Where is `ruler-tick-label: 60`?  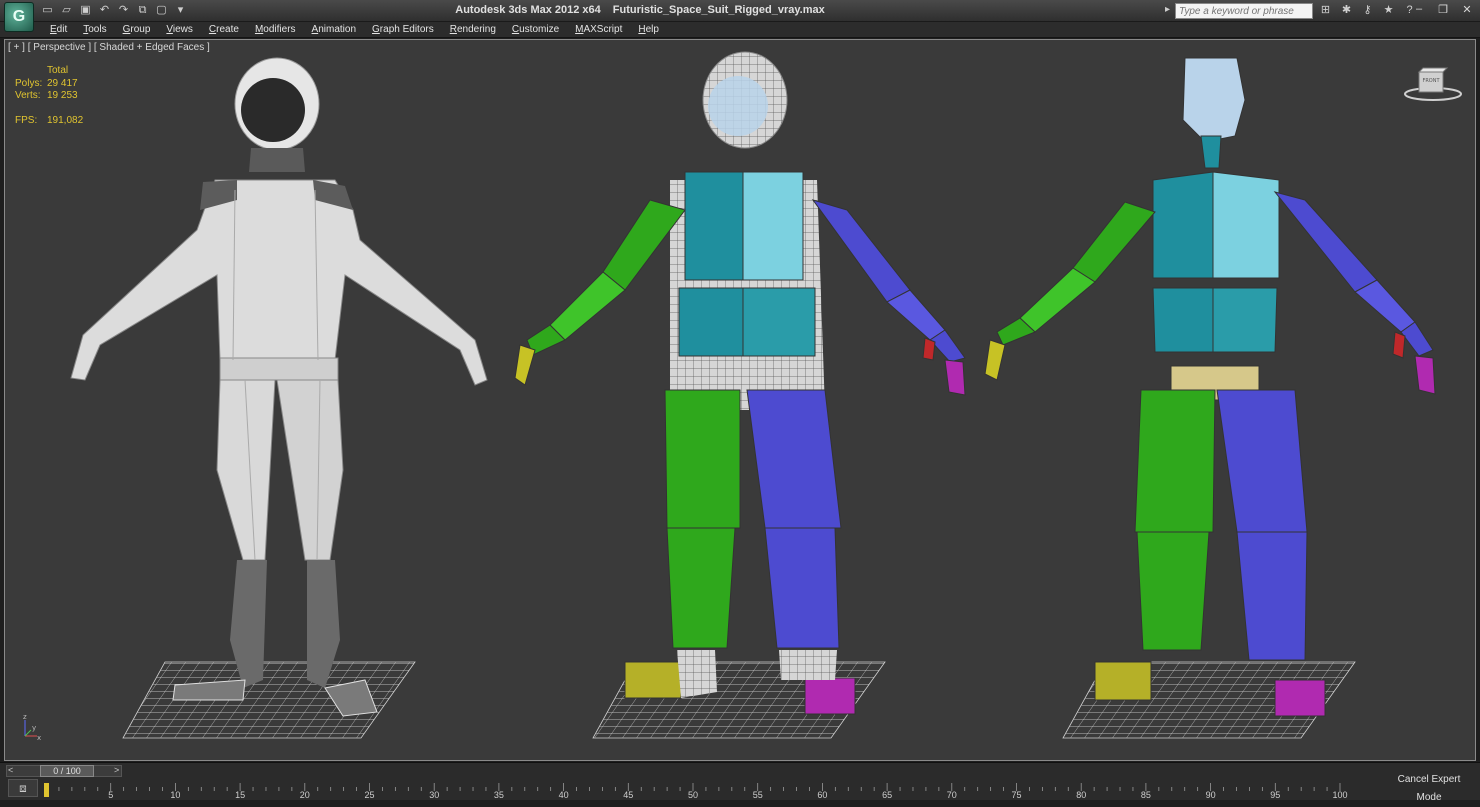 ruler-tick-label: 60 is located at coordinates (822, 794).